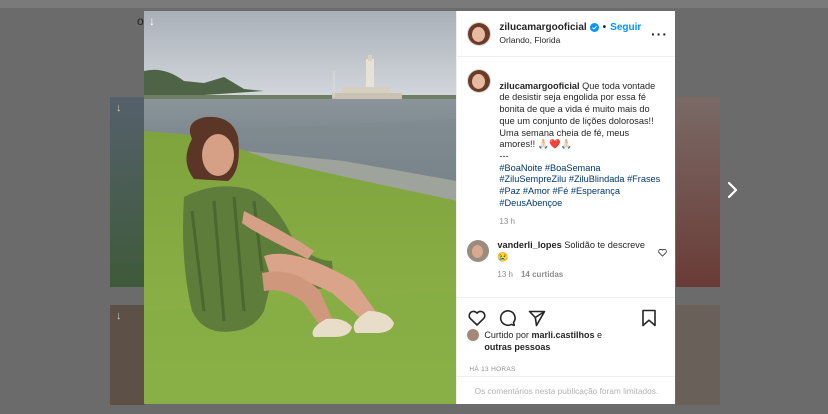  What do you see at coordinates (539, 86) in the screenshot?
I see `caption-username: zilucamargooficial` at bounding box center [539, 86].